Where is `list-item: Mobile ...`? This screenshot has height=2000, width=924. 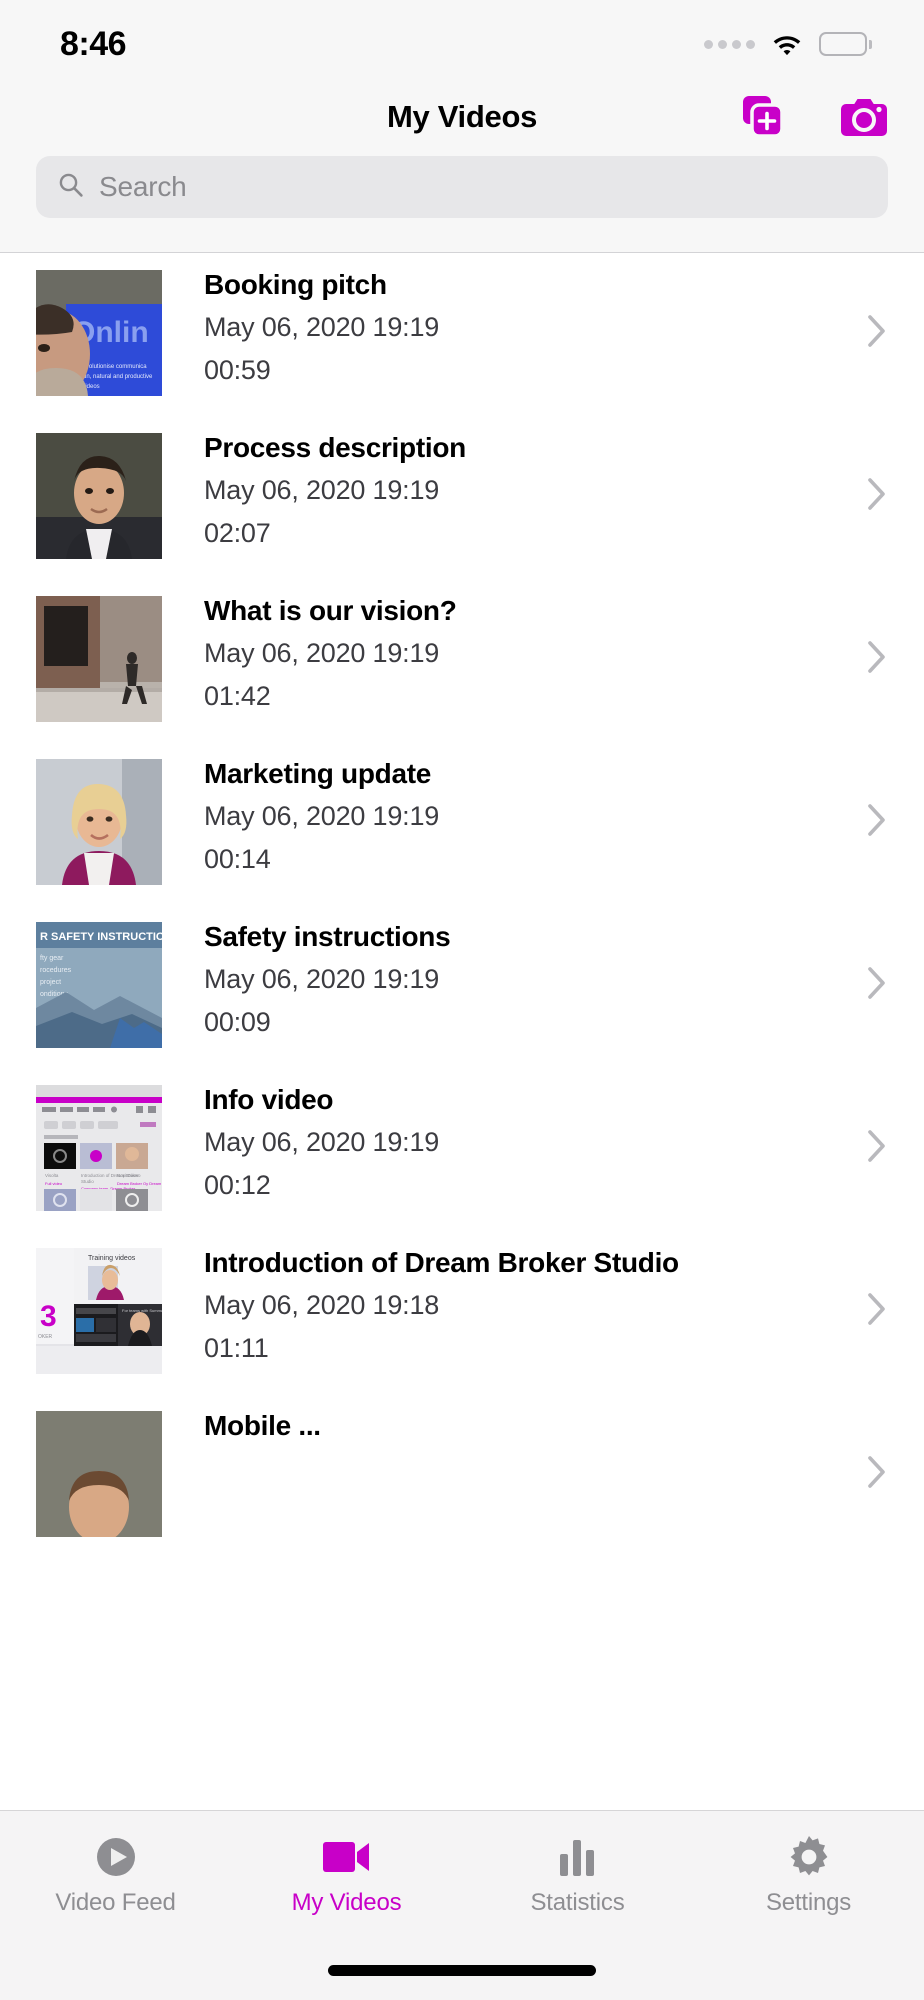 list-item: Mobile ... is located at coordinates (462, 1475).